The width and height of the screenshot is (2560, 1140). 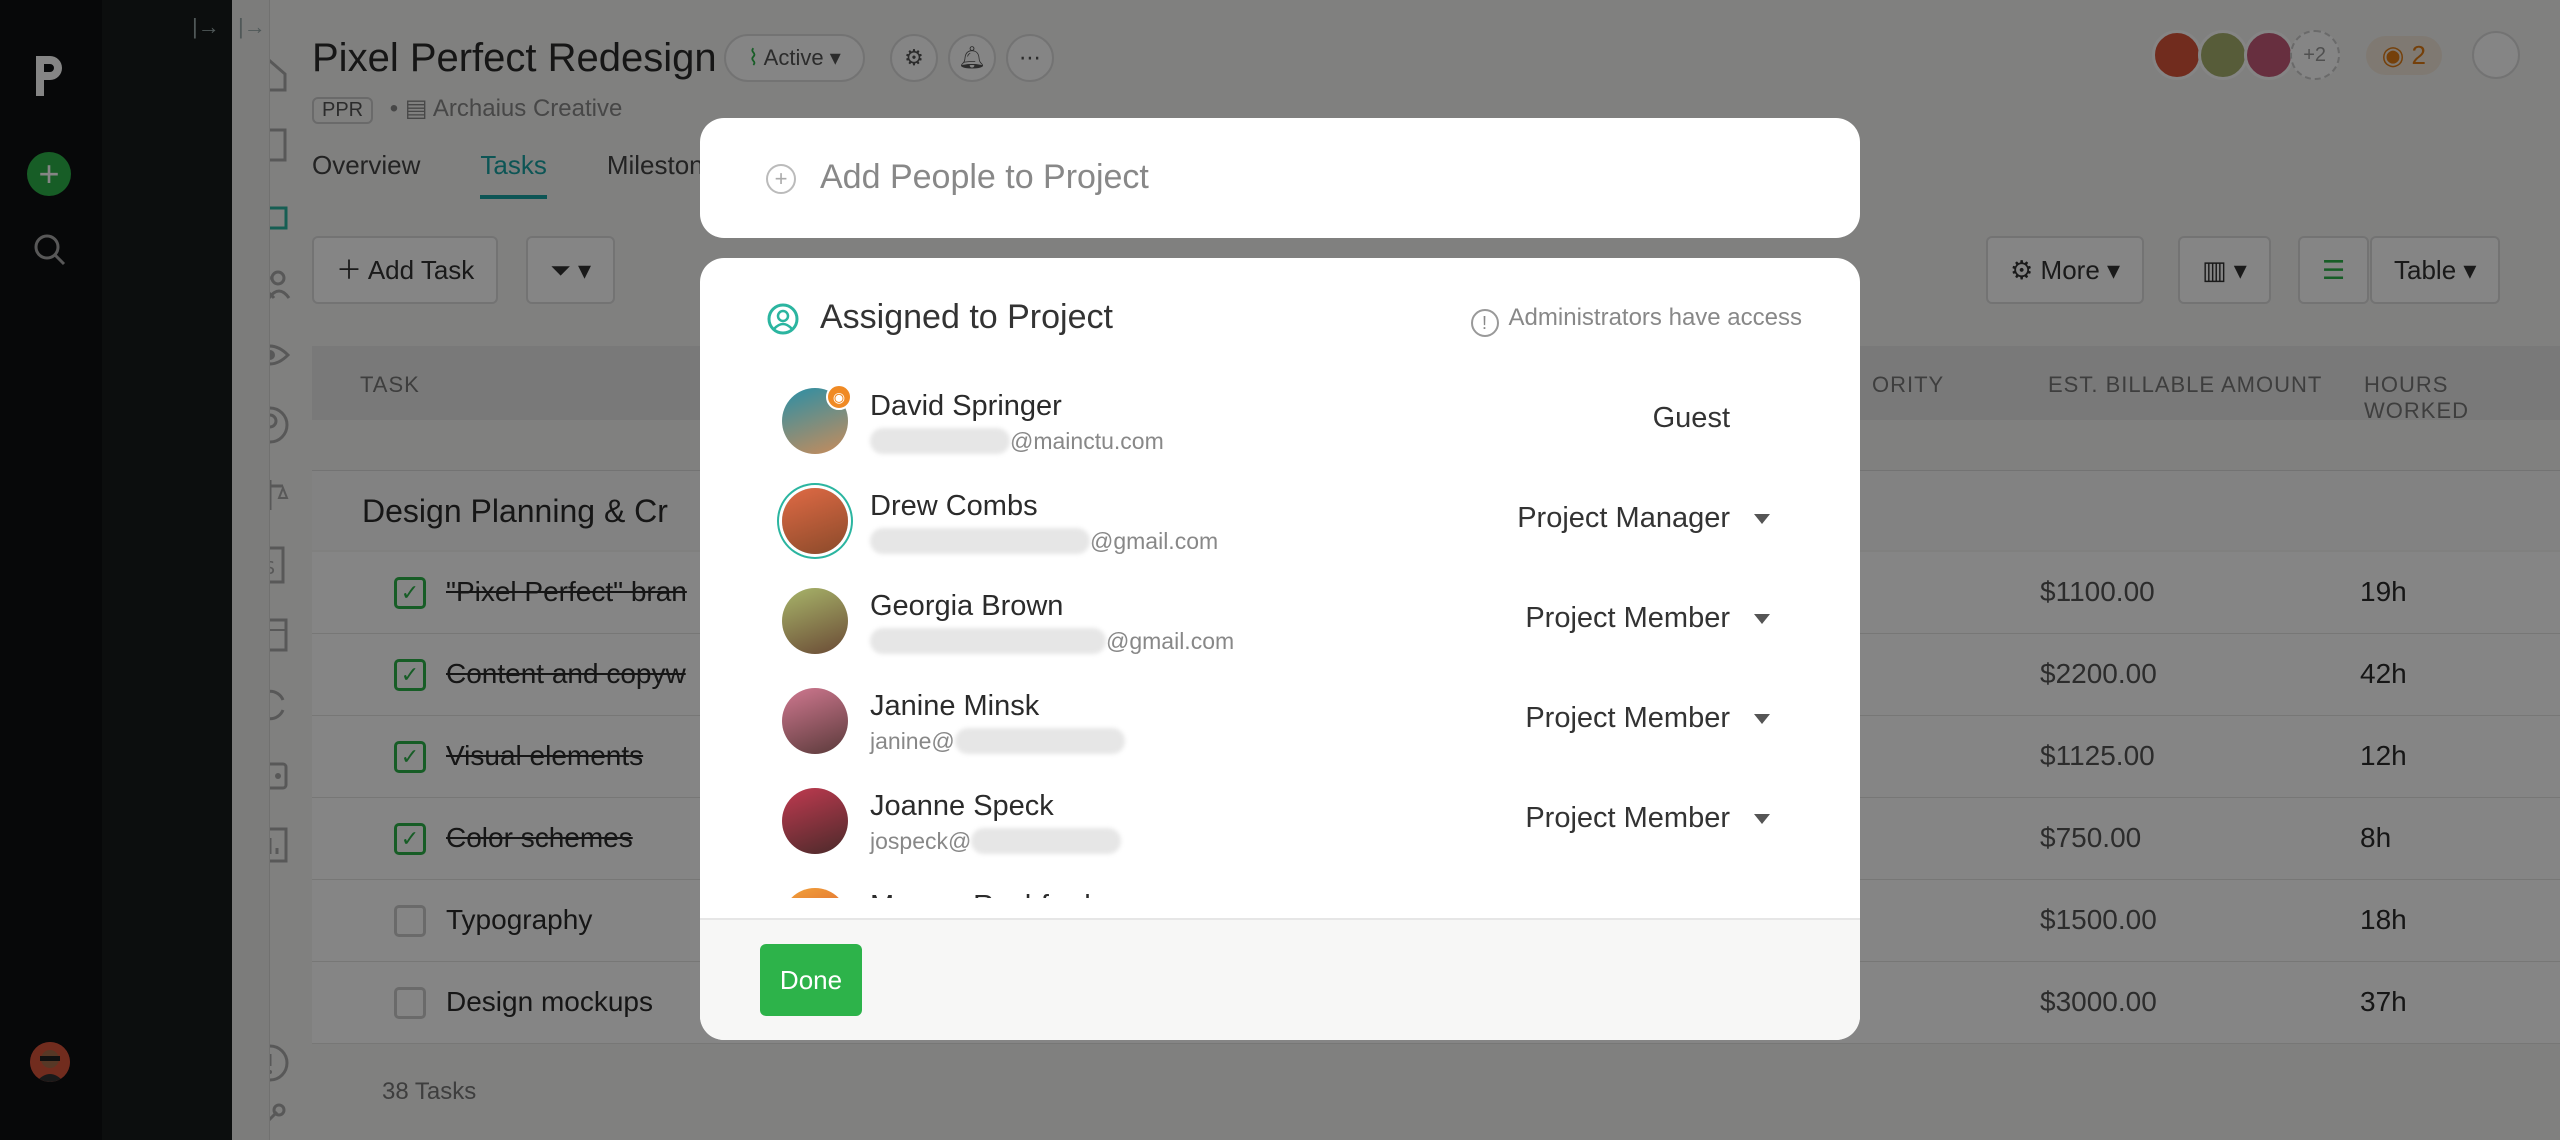 I want to click on list-item: Drew Combs @gmail.com Project Manager, so click(x=1280, y=528).